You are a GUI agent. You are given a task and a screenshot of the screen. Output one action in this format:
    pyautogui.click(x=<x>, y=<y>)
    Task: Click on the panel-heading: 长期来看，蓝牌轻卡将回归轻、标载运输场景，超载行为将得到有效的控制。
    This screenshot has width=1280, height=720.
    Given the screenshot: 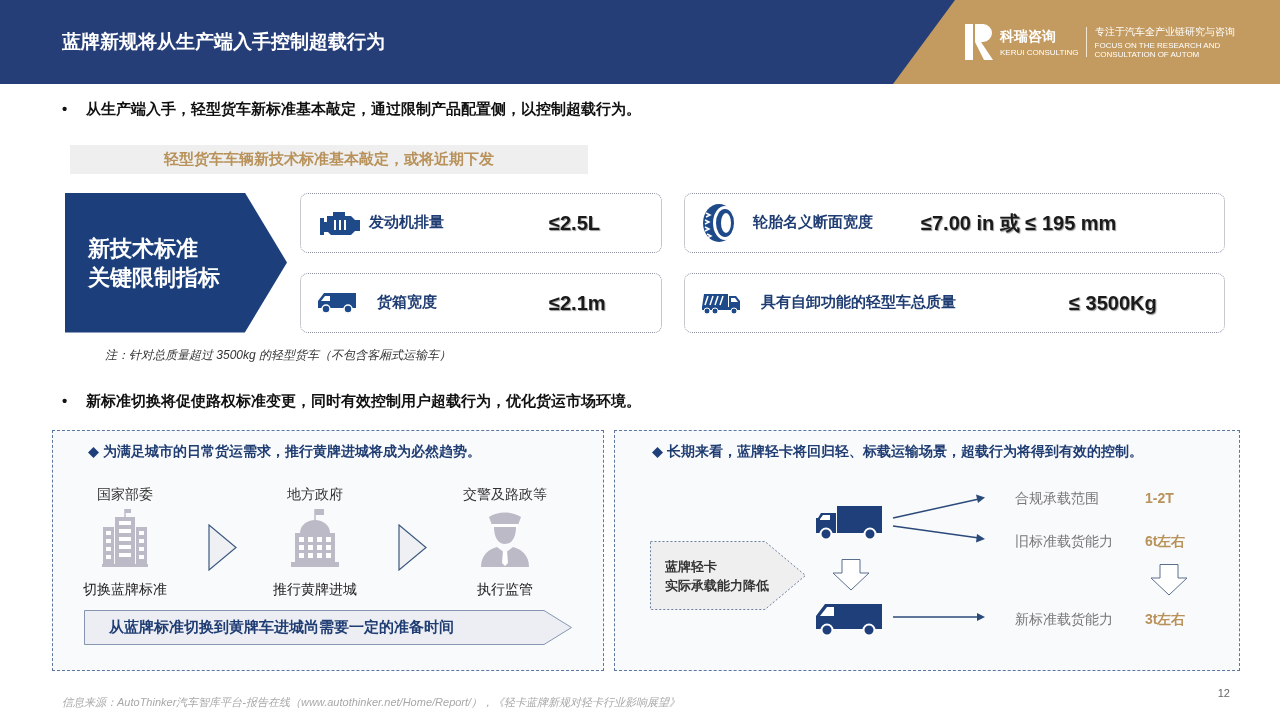 What is the action you would take?
    pyautogui.click(x=905, y=452)
    